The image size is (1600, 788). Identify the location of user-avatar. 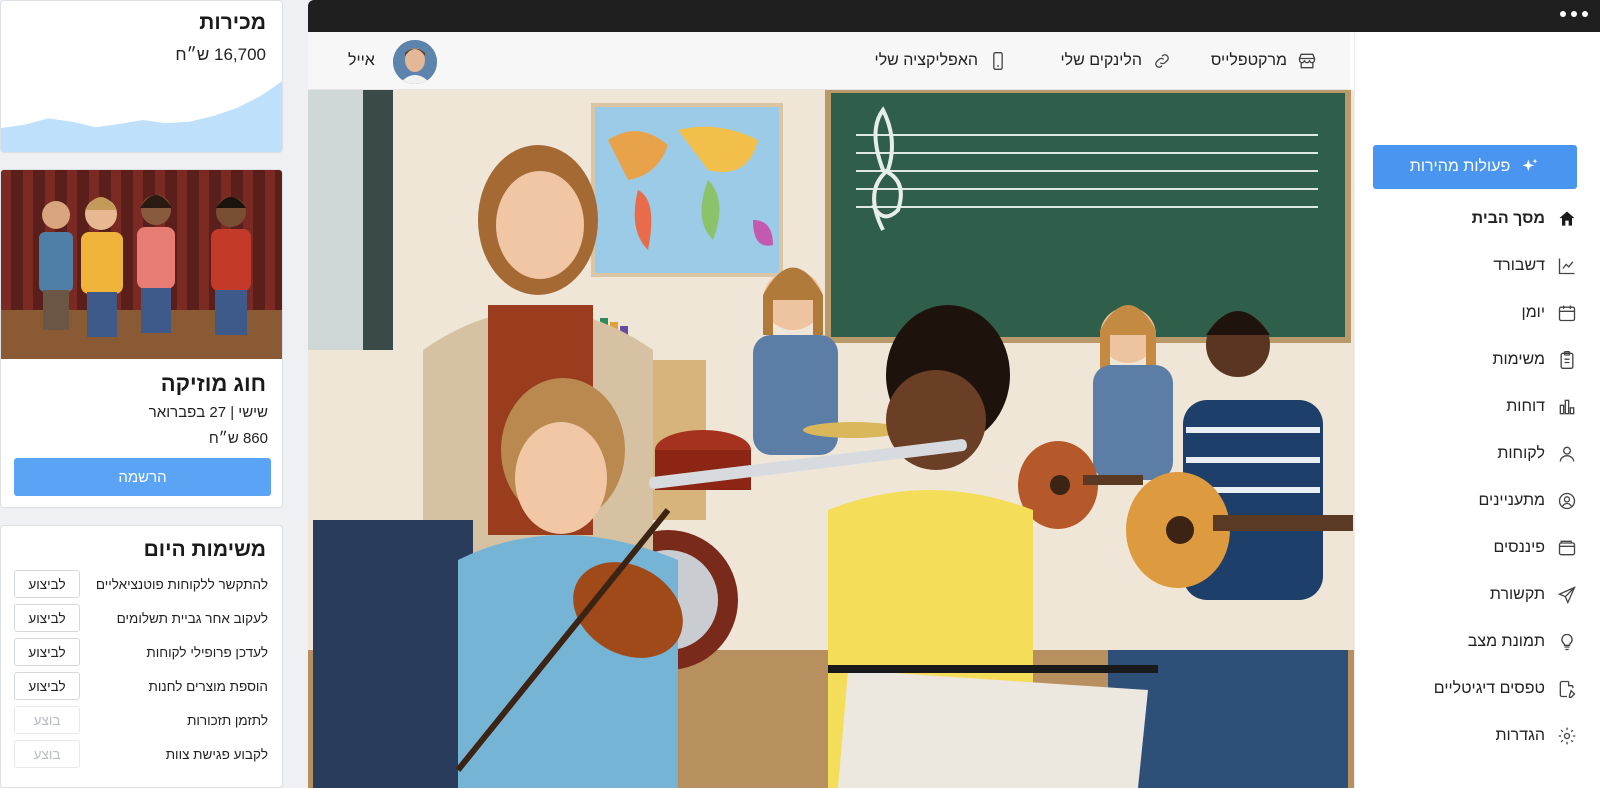
(415, 62).